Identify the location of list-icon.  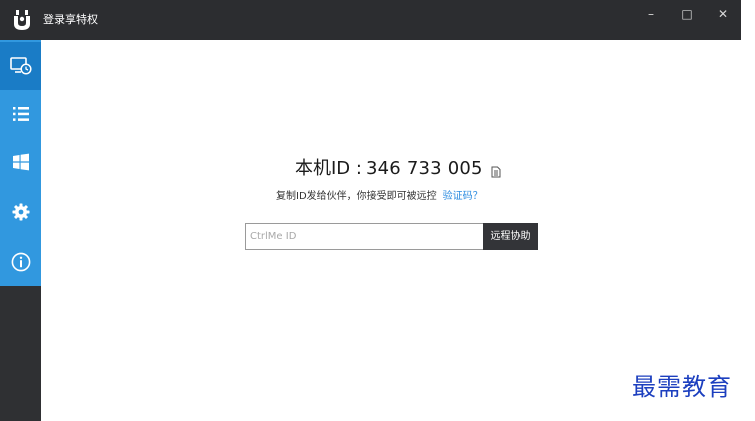
(20, 114).